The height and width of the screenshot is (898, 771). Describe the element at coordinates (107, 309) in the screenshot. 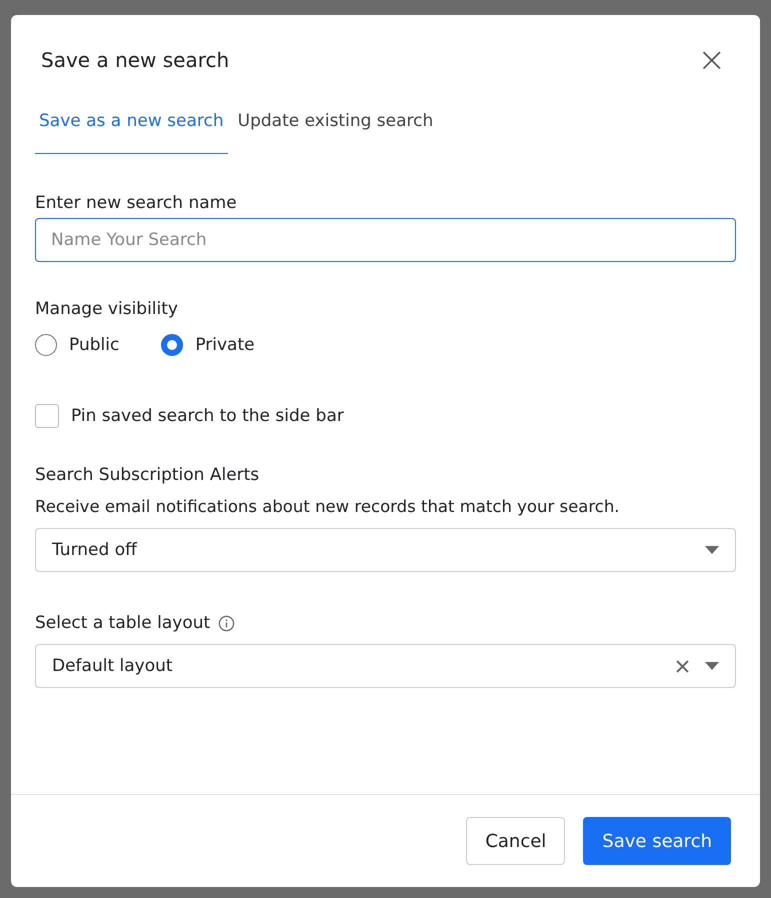

I see `field-label: Manage visibility` at that location.